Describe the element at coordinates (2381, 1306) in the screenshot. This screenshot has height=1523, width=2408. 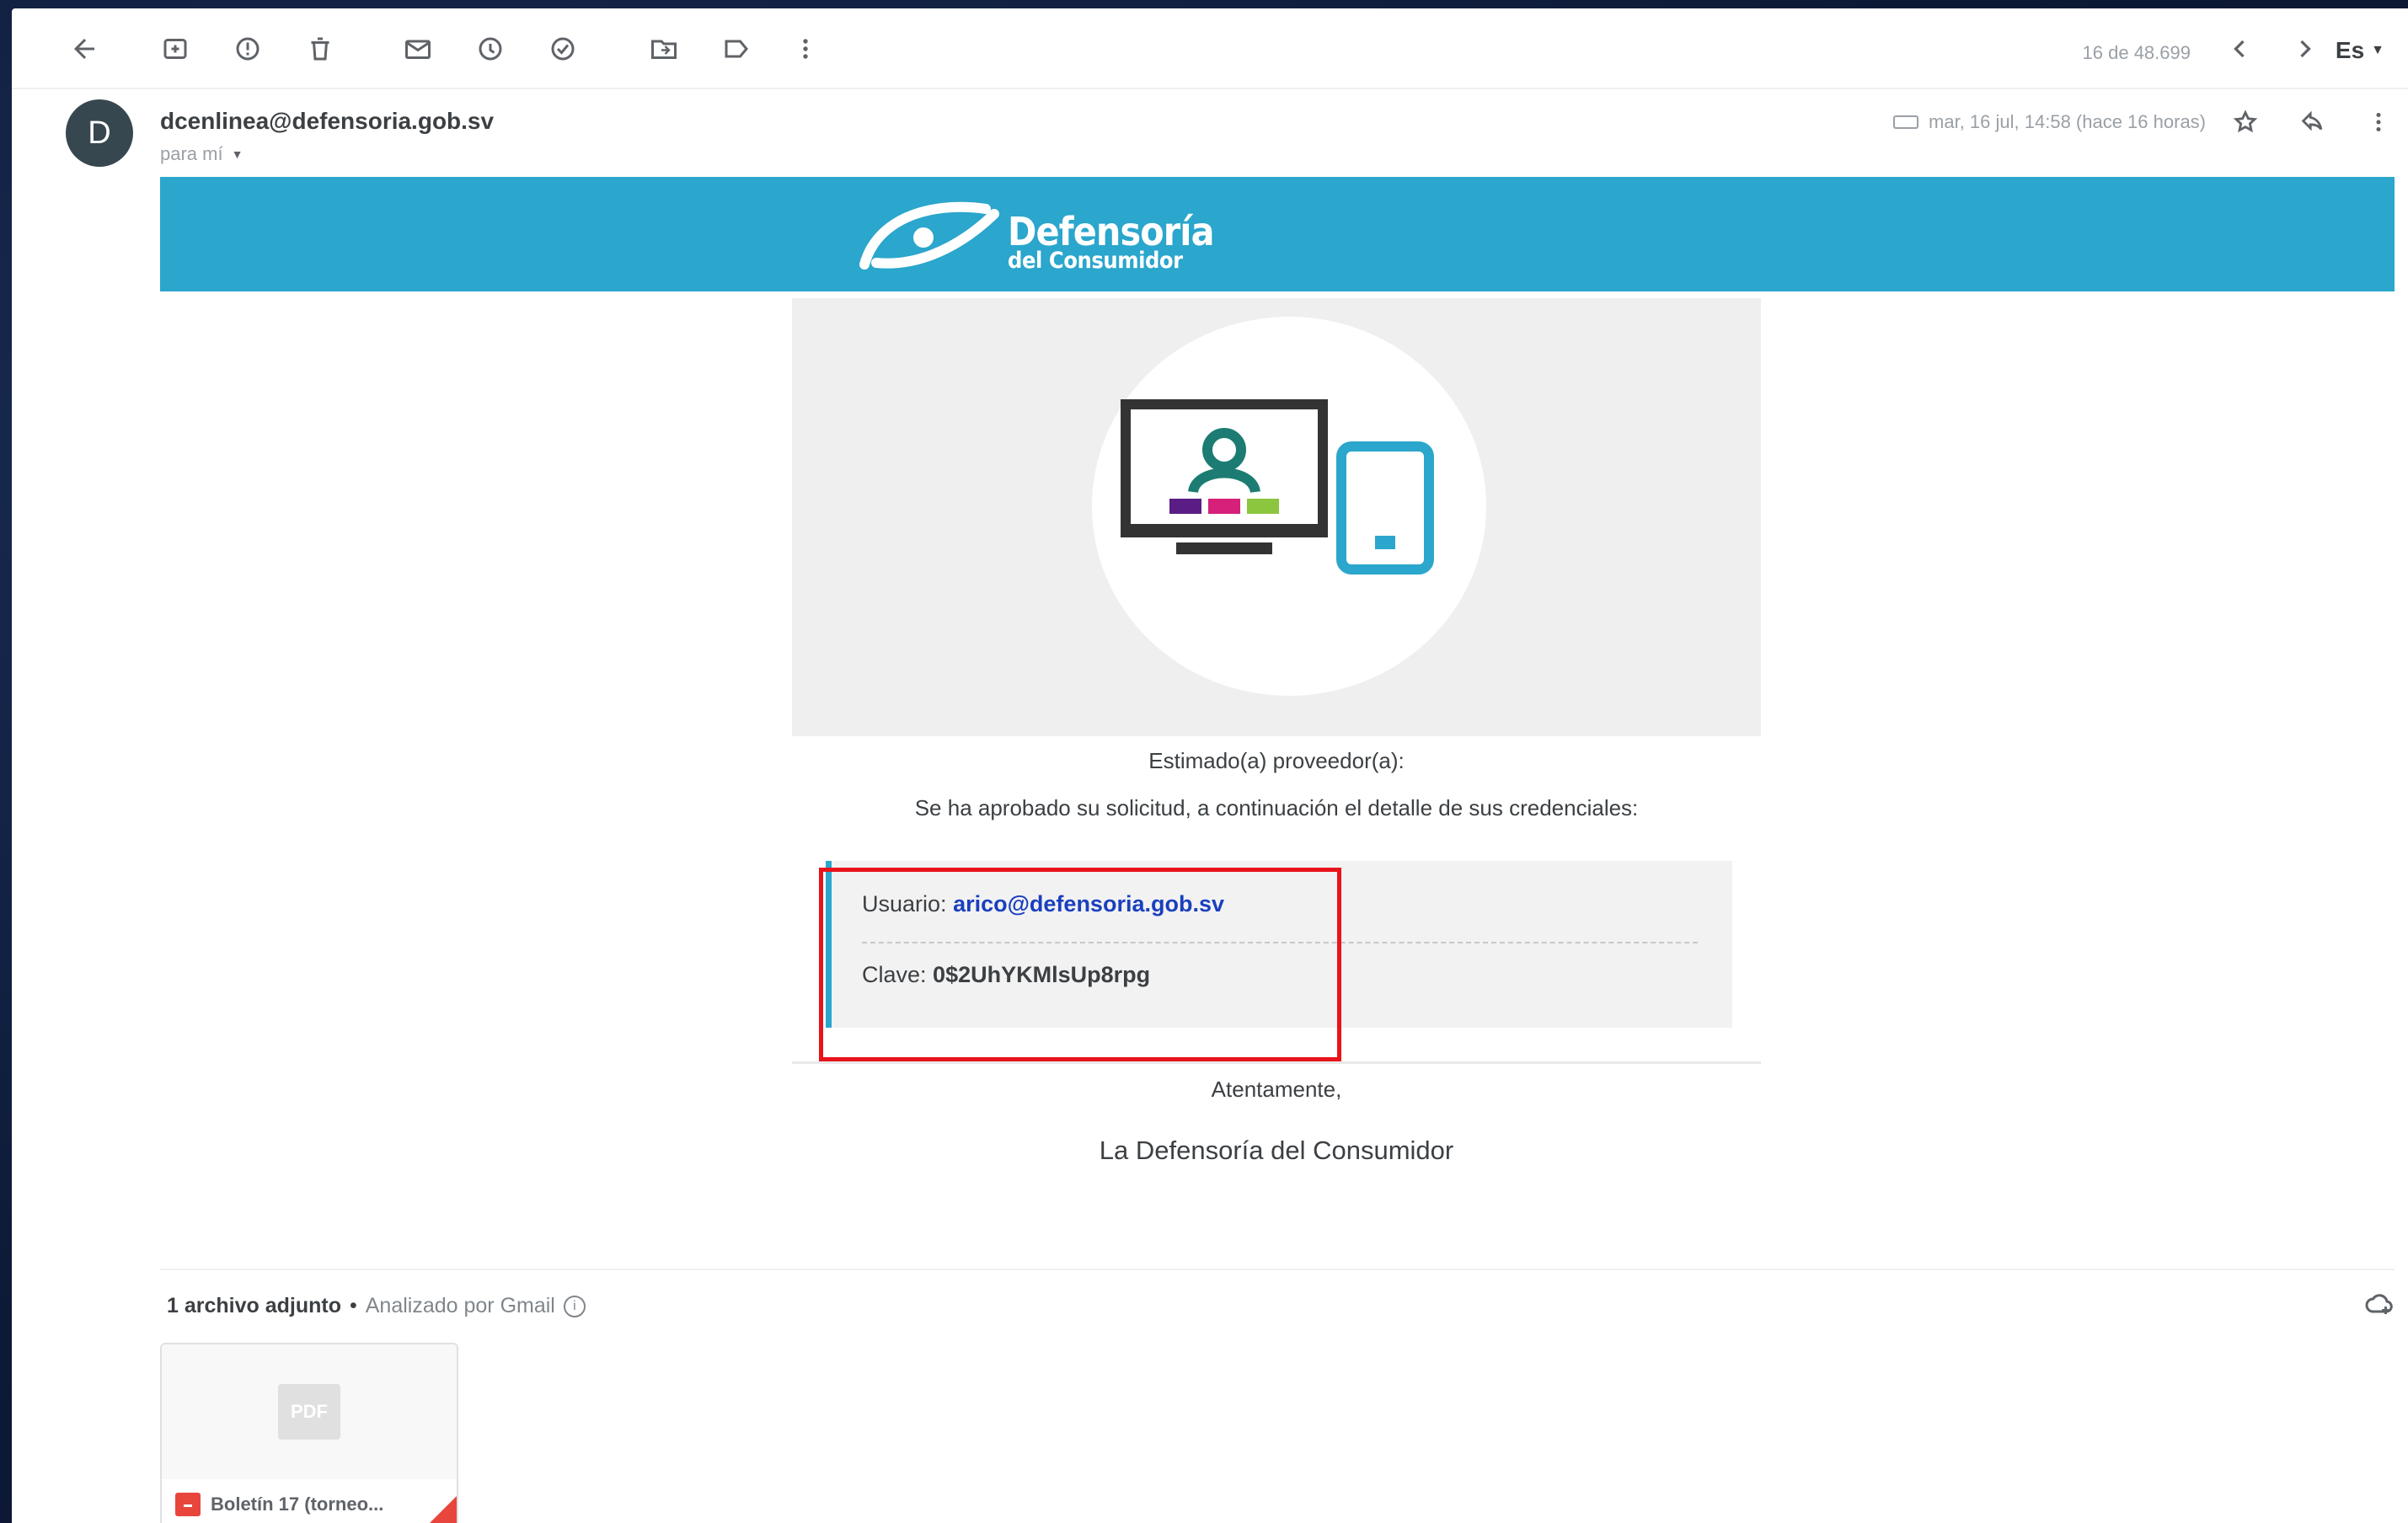
I see `add-to-drive-icon` at that location.